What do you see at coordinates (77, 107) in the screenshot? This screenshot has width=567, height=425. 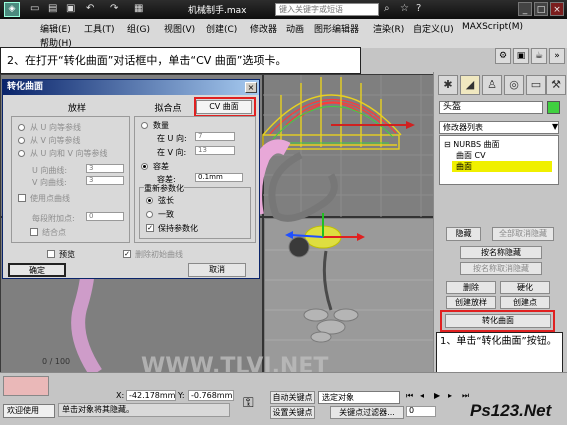 I see `tab-loft: 放样` at bounding box center [77, 107].